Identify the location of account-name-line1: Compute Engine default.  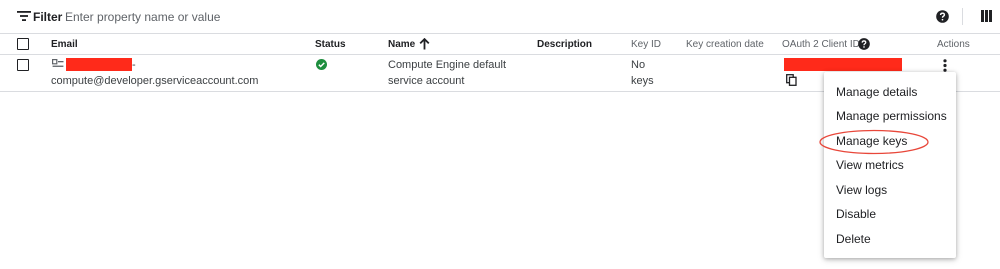
(447, 65).